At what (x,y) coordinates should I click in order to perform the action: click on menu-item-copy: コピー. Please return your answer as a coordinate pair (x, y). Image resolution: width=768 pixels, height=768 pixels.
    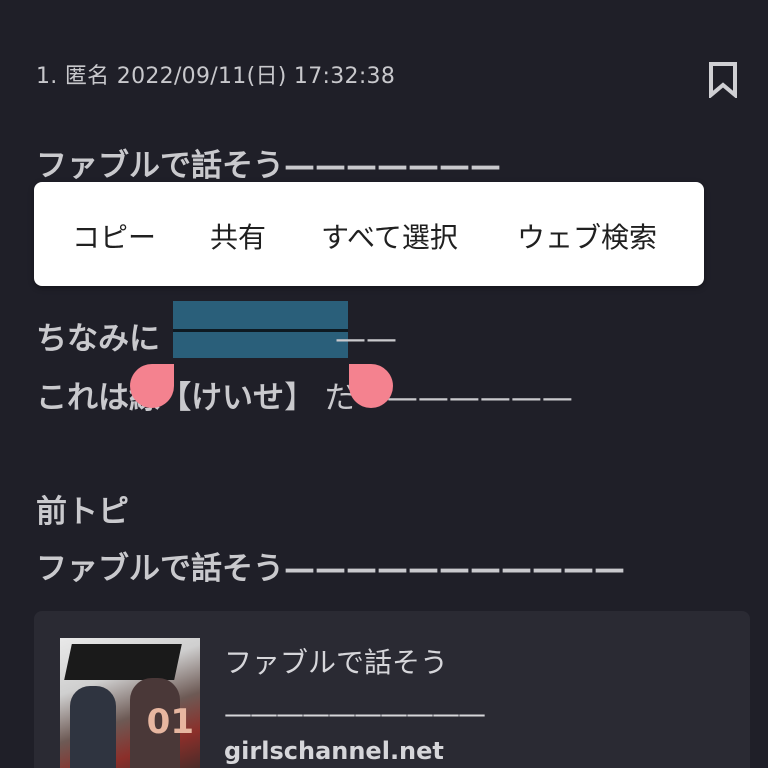
    Looking at the image, I should click on (114, 236).